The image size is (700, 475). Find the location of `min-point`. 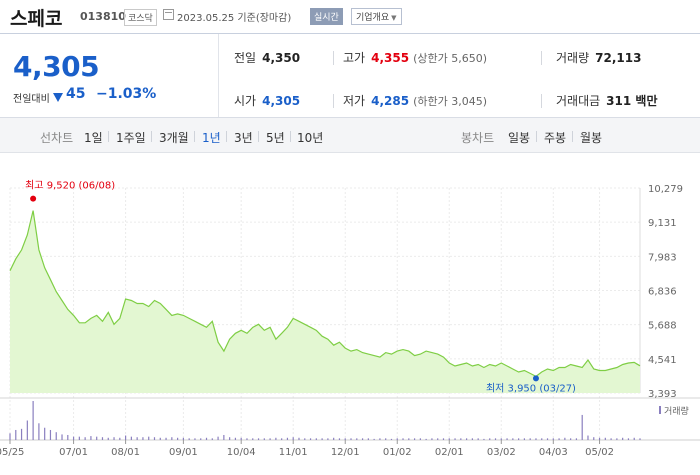

min-point is located at coordinates (535, 378).